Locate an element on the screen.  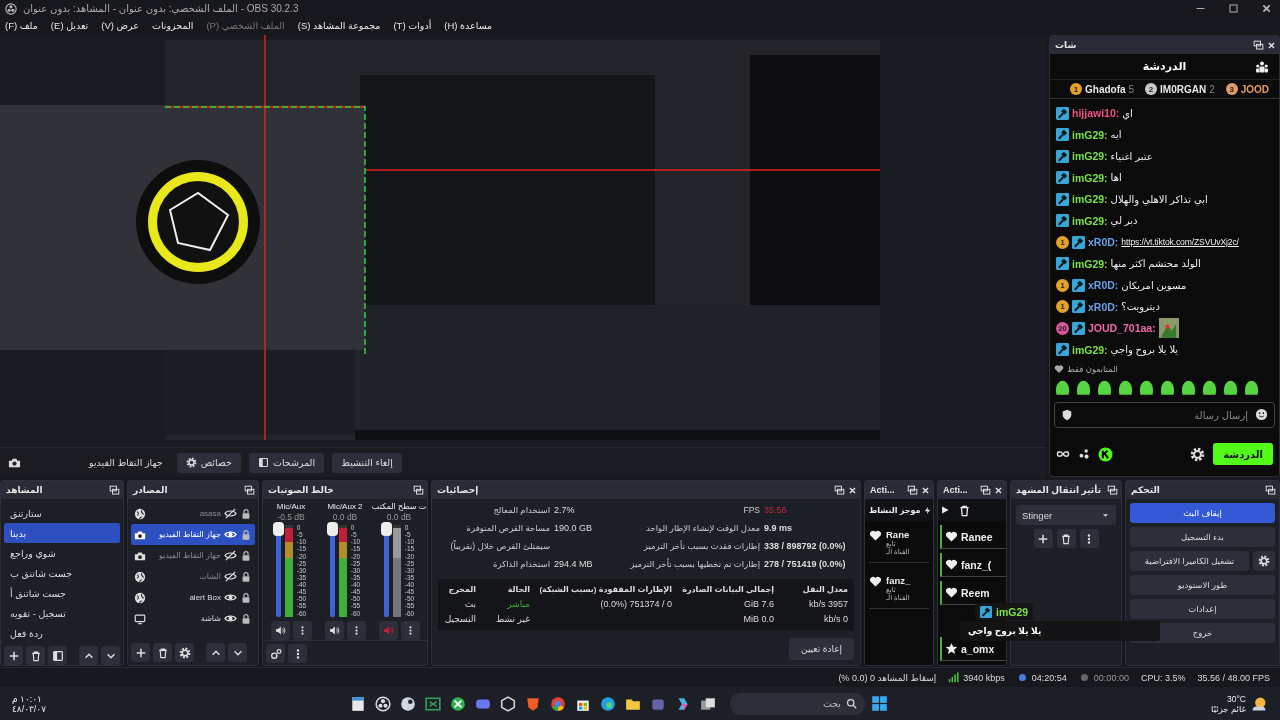
source-item: alert Box is located at coordinates (193, 597).